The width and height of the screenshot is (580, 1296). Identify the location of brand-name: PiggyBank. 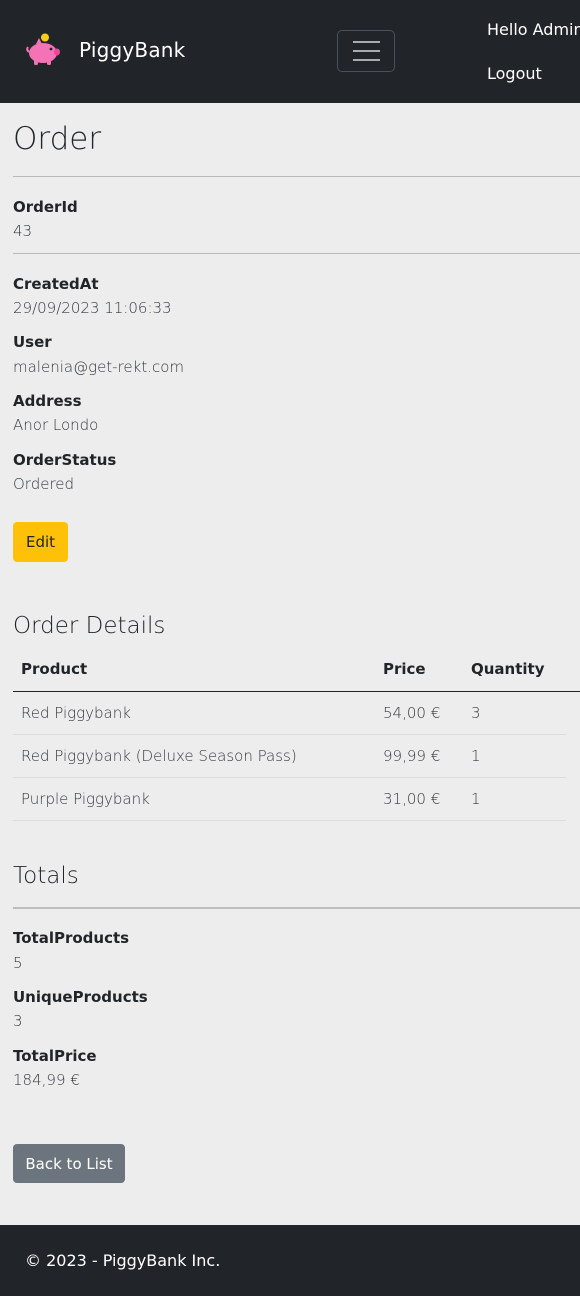
(132, 50).